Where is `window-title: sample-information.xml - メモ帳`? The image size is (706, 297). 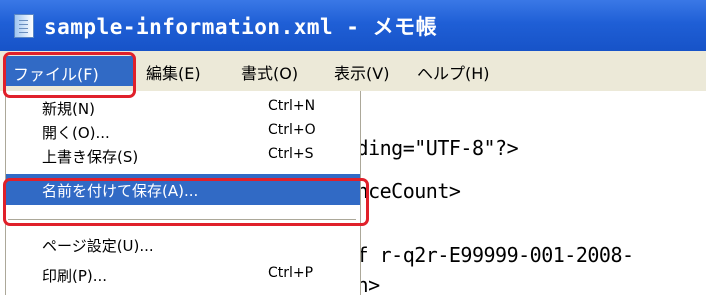
window-title: sample-information.xml - メモ帳 is located at coordinates (241, 27).